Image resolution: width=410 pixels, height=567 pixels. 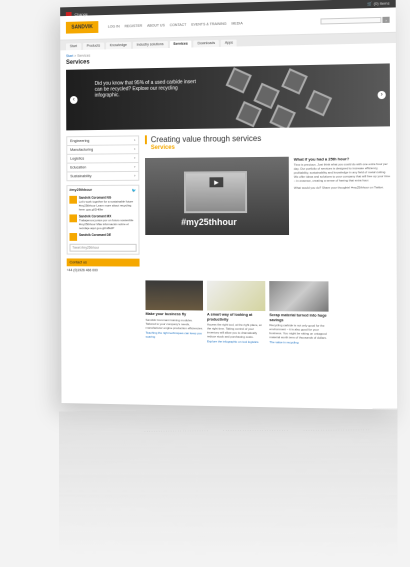 What do you see at coordinates (81, 189) in the screenshot?
I see `twitter-title: #my25thhour` at bounding box center [81, 189].